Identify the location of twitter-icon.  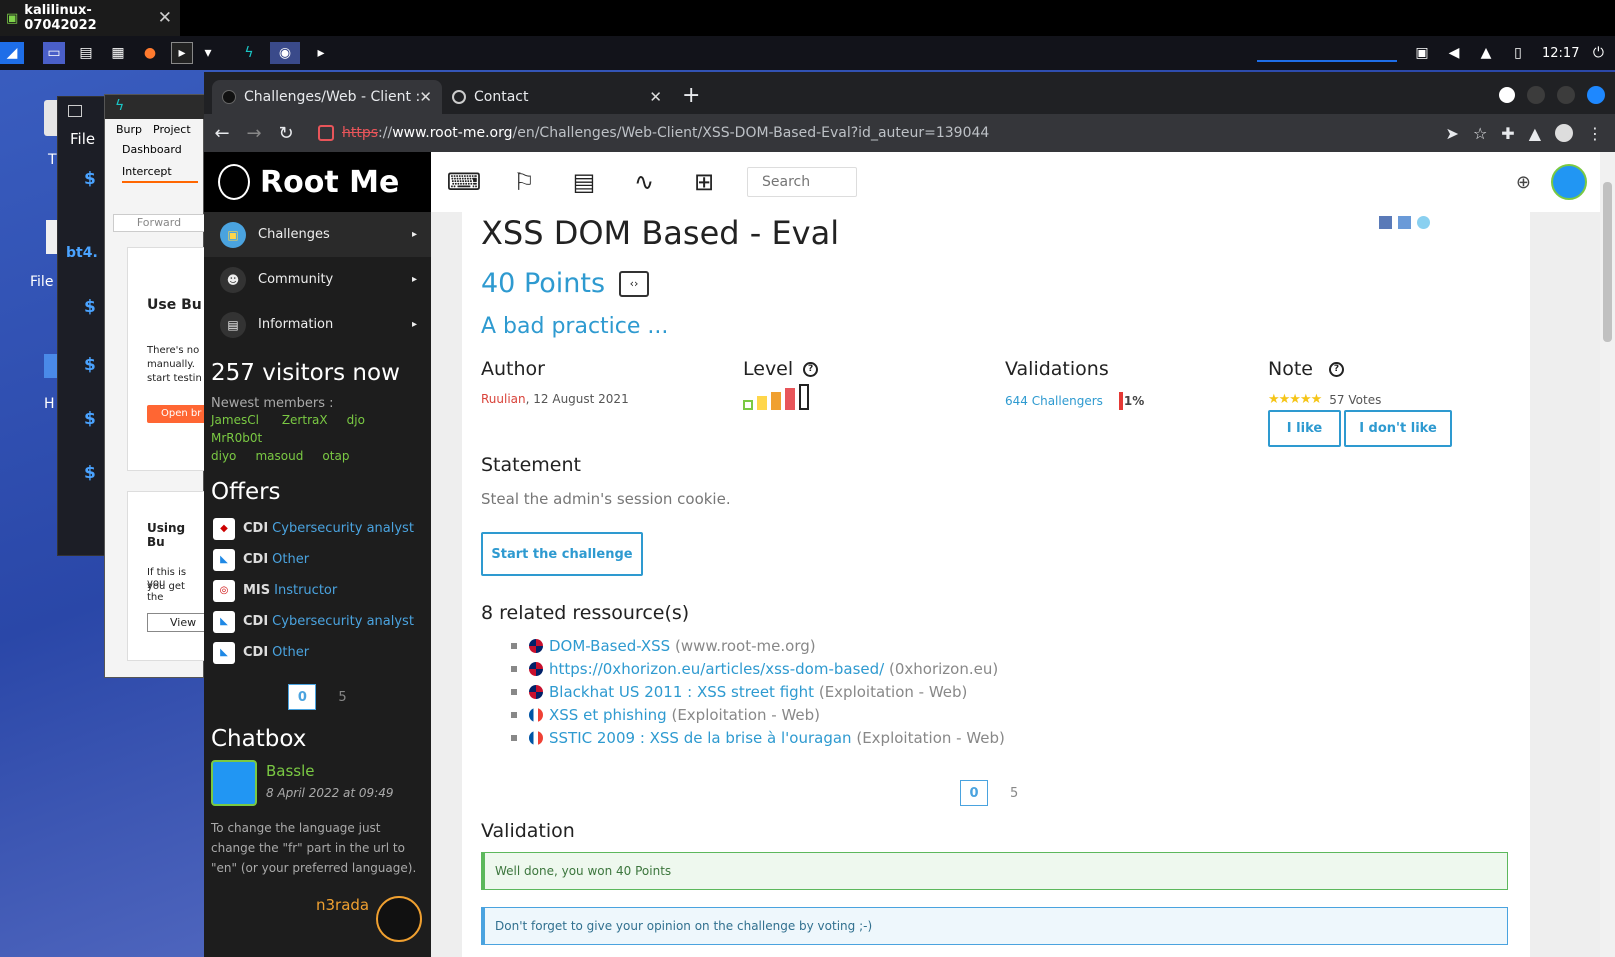
(1423, 222).